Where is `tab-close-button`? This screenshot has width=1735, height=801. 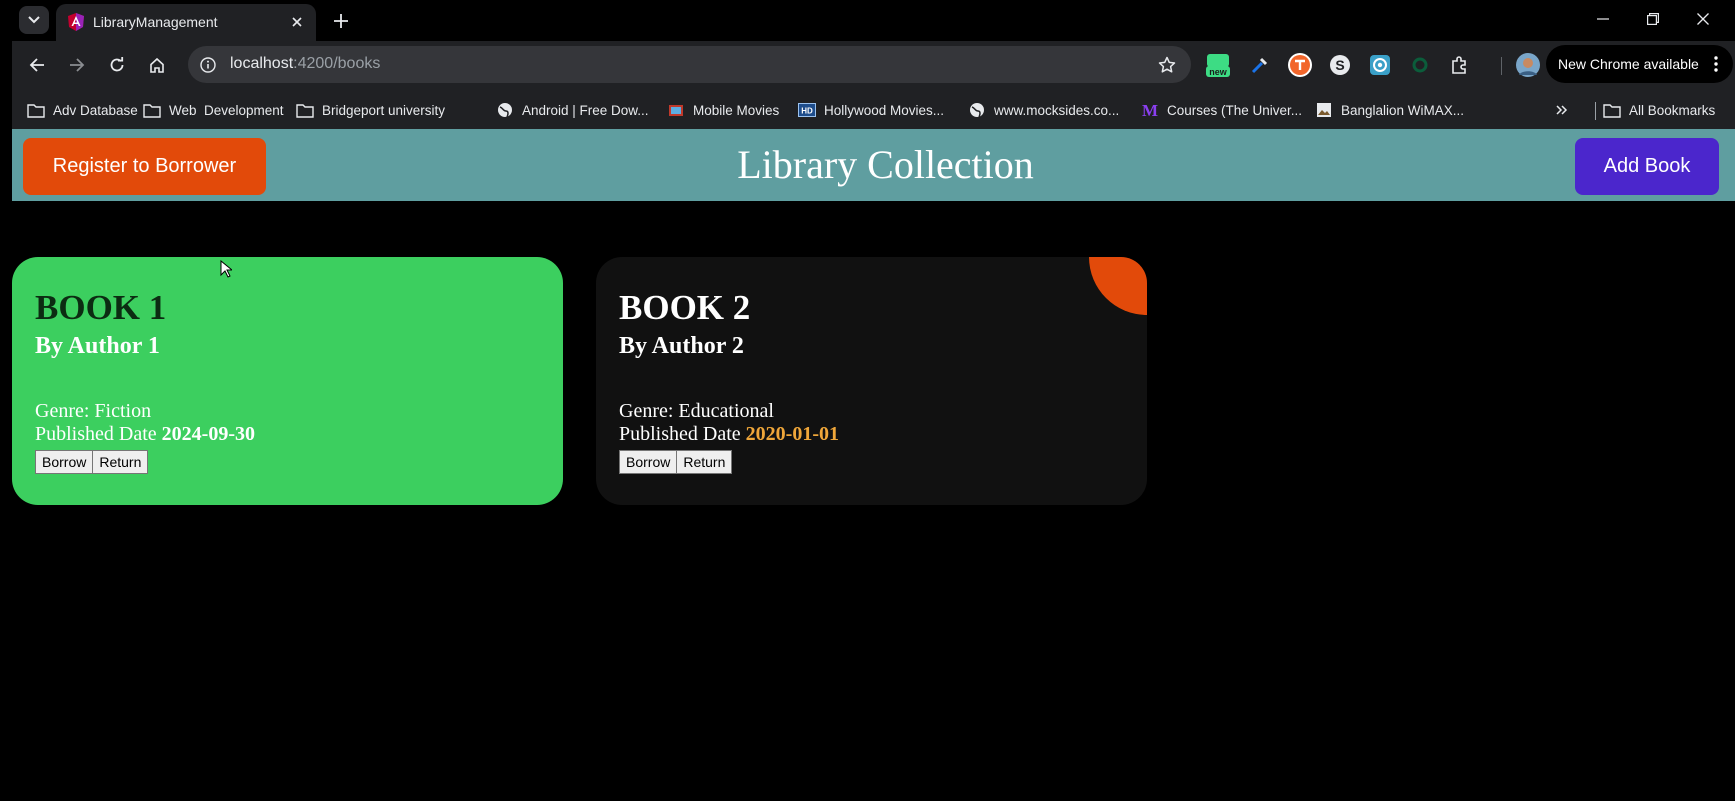 tab-close-button is located at coordinates (297, 22).